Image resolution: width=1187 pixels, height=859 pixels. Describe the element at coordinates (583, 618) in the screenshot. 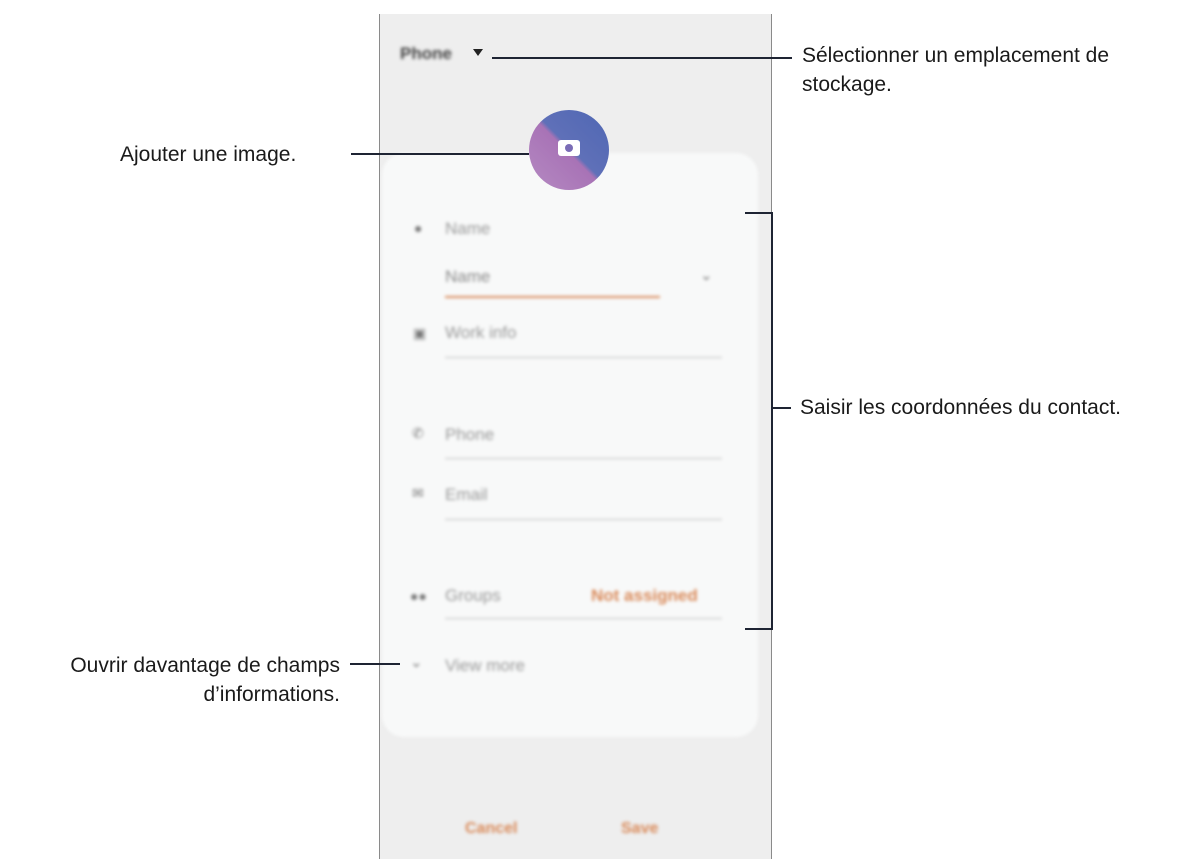

I see `groups-underline` at that location.